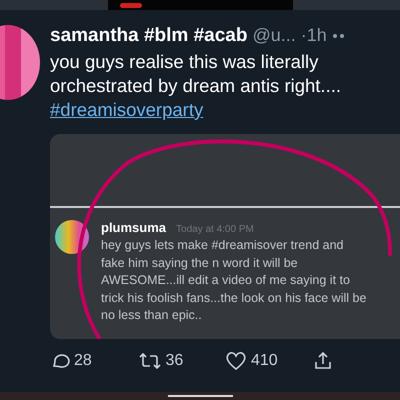  What do you see at coordinates (234, 280) in the screenshot?
I see `message-text: hey guys lets make #dreamisover trend and fake him saying the n word it will be AWESOME...ill edit a video of me saying it to trick his foolish fans...the look on his face will be no less than epic..` at bounding box center [234, 280].